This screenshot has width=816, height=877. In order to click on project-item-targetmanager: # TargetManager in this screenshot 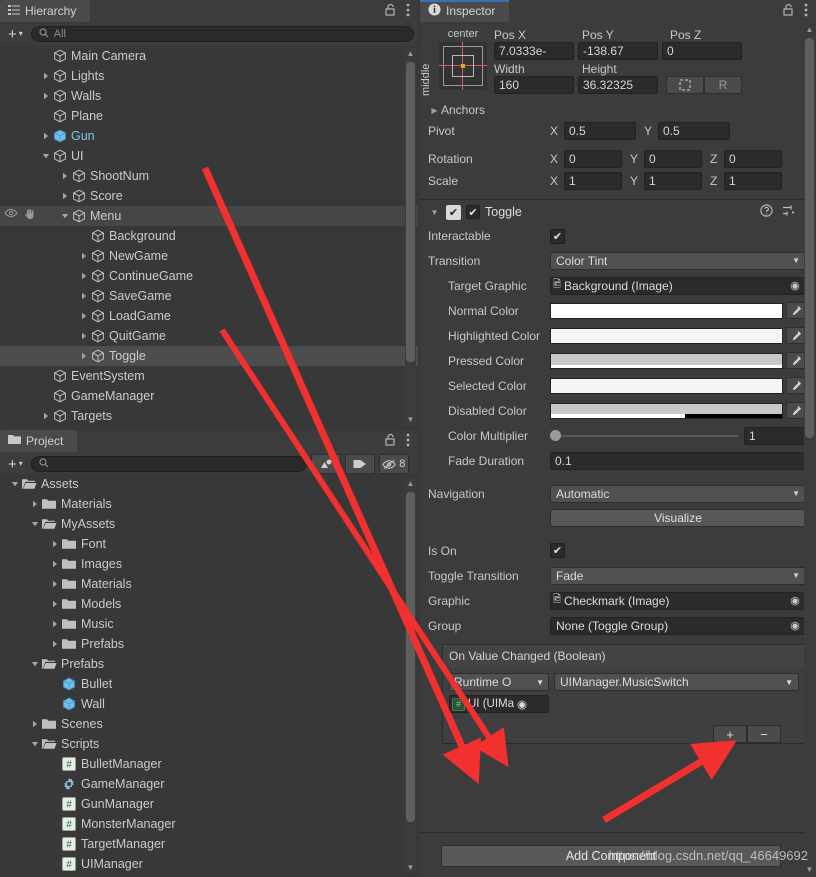, I will do `click(209, 844)`.